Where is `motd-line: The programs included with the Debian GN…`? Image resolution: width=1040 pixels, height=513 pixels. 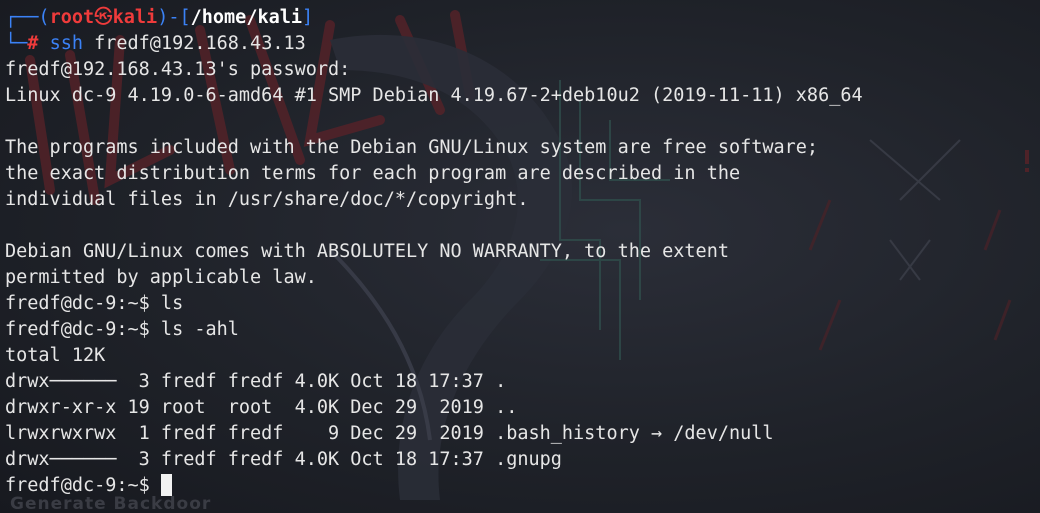 motd-line: The programs included with the Debian GN… is located at coordinates (412, 147).